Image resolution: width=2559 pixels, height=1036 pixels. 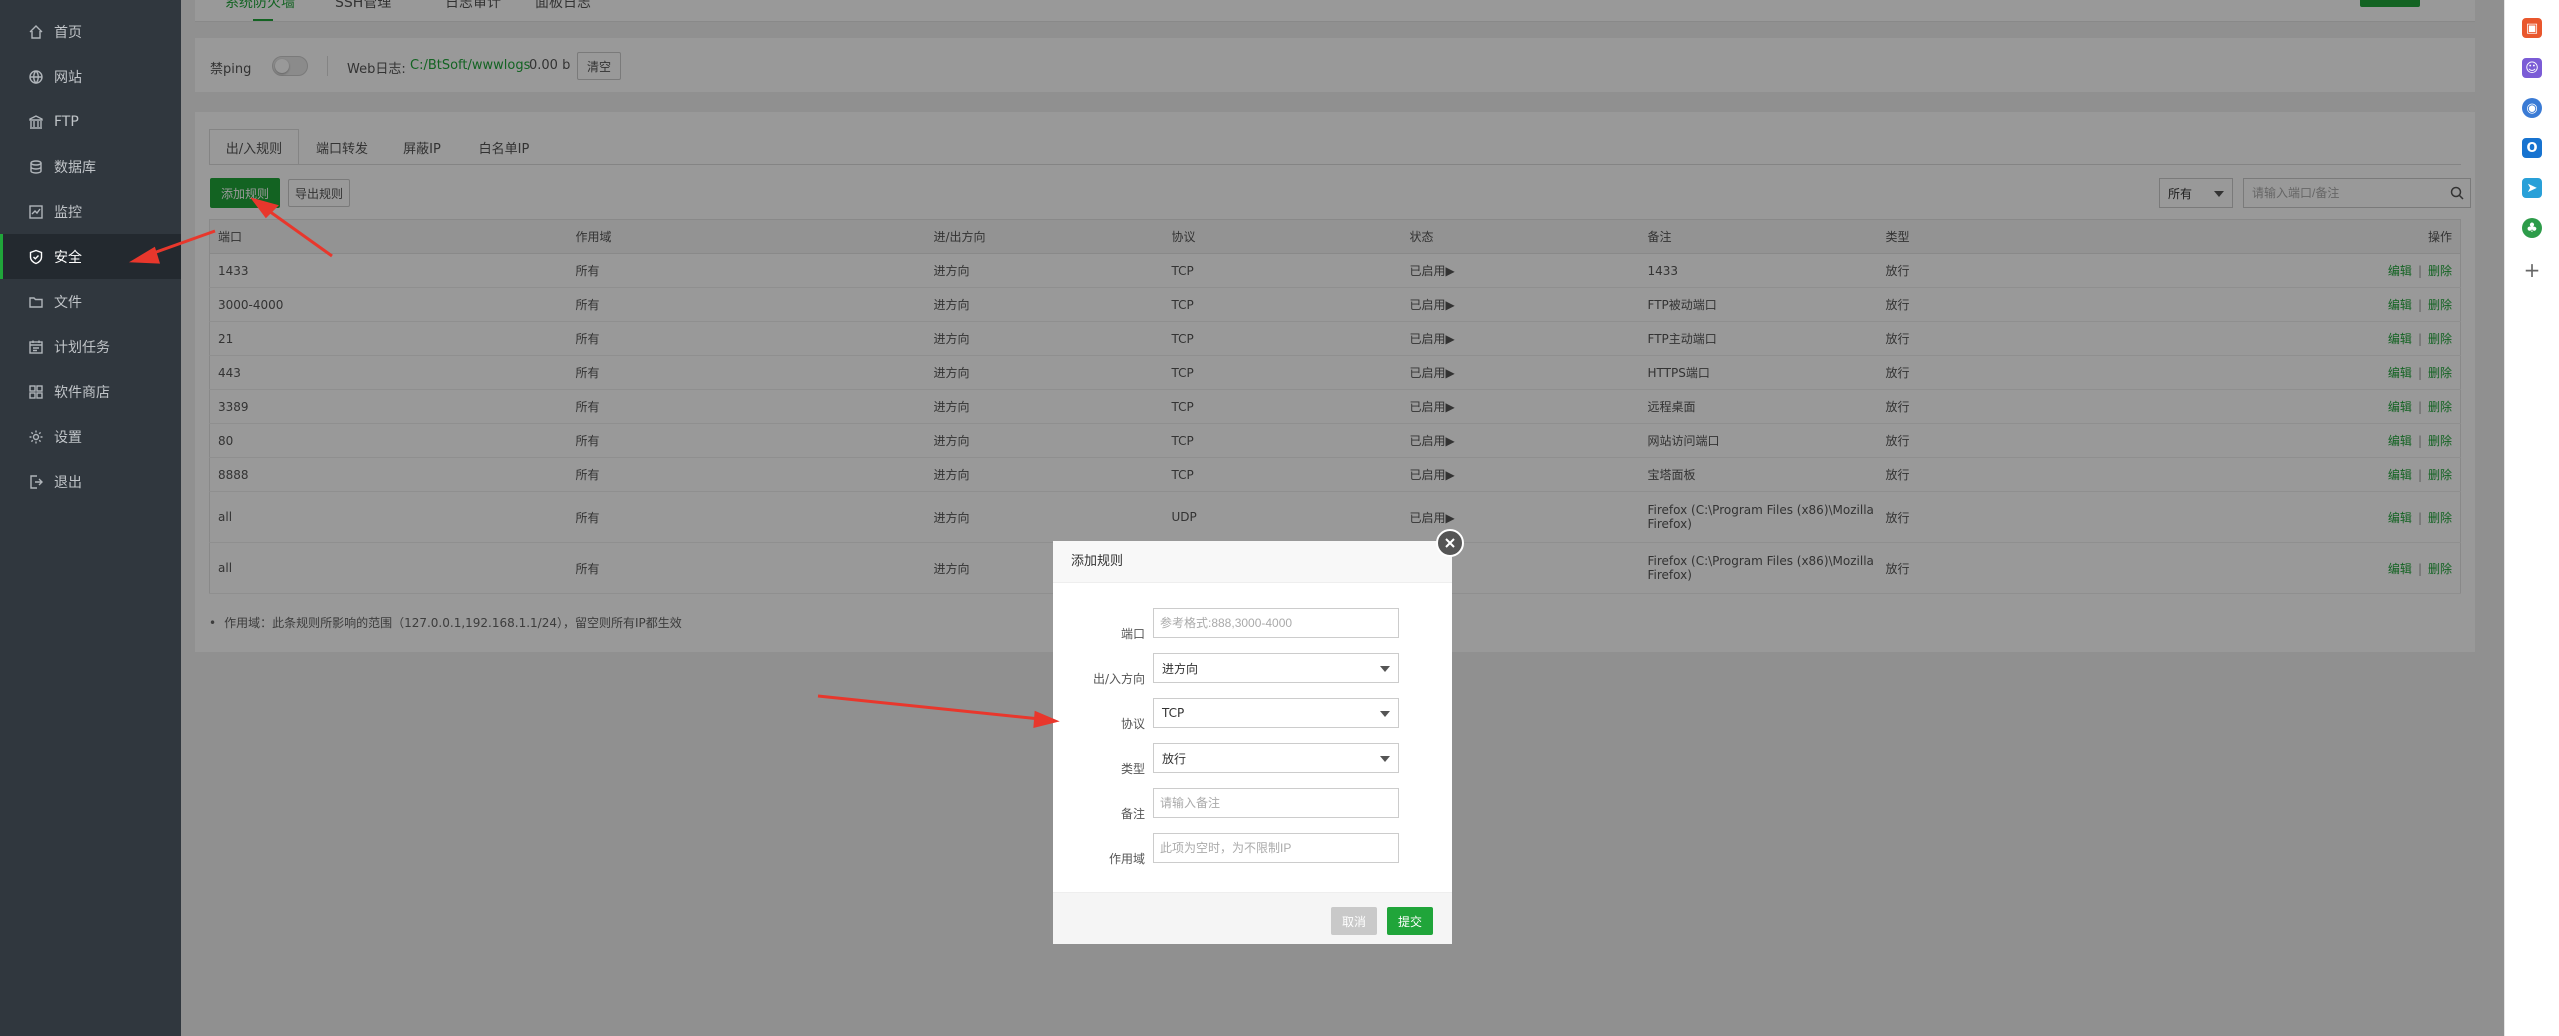 What do you see at coordinates (36, 32) in the screenshot?
I see `home-icon` at bounding box center [36, 32].